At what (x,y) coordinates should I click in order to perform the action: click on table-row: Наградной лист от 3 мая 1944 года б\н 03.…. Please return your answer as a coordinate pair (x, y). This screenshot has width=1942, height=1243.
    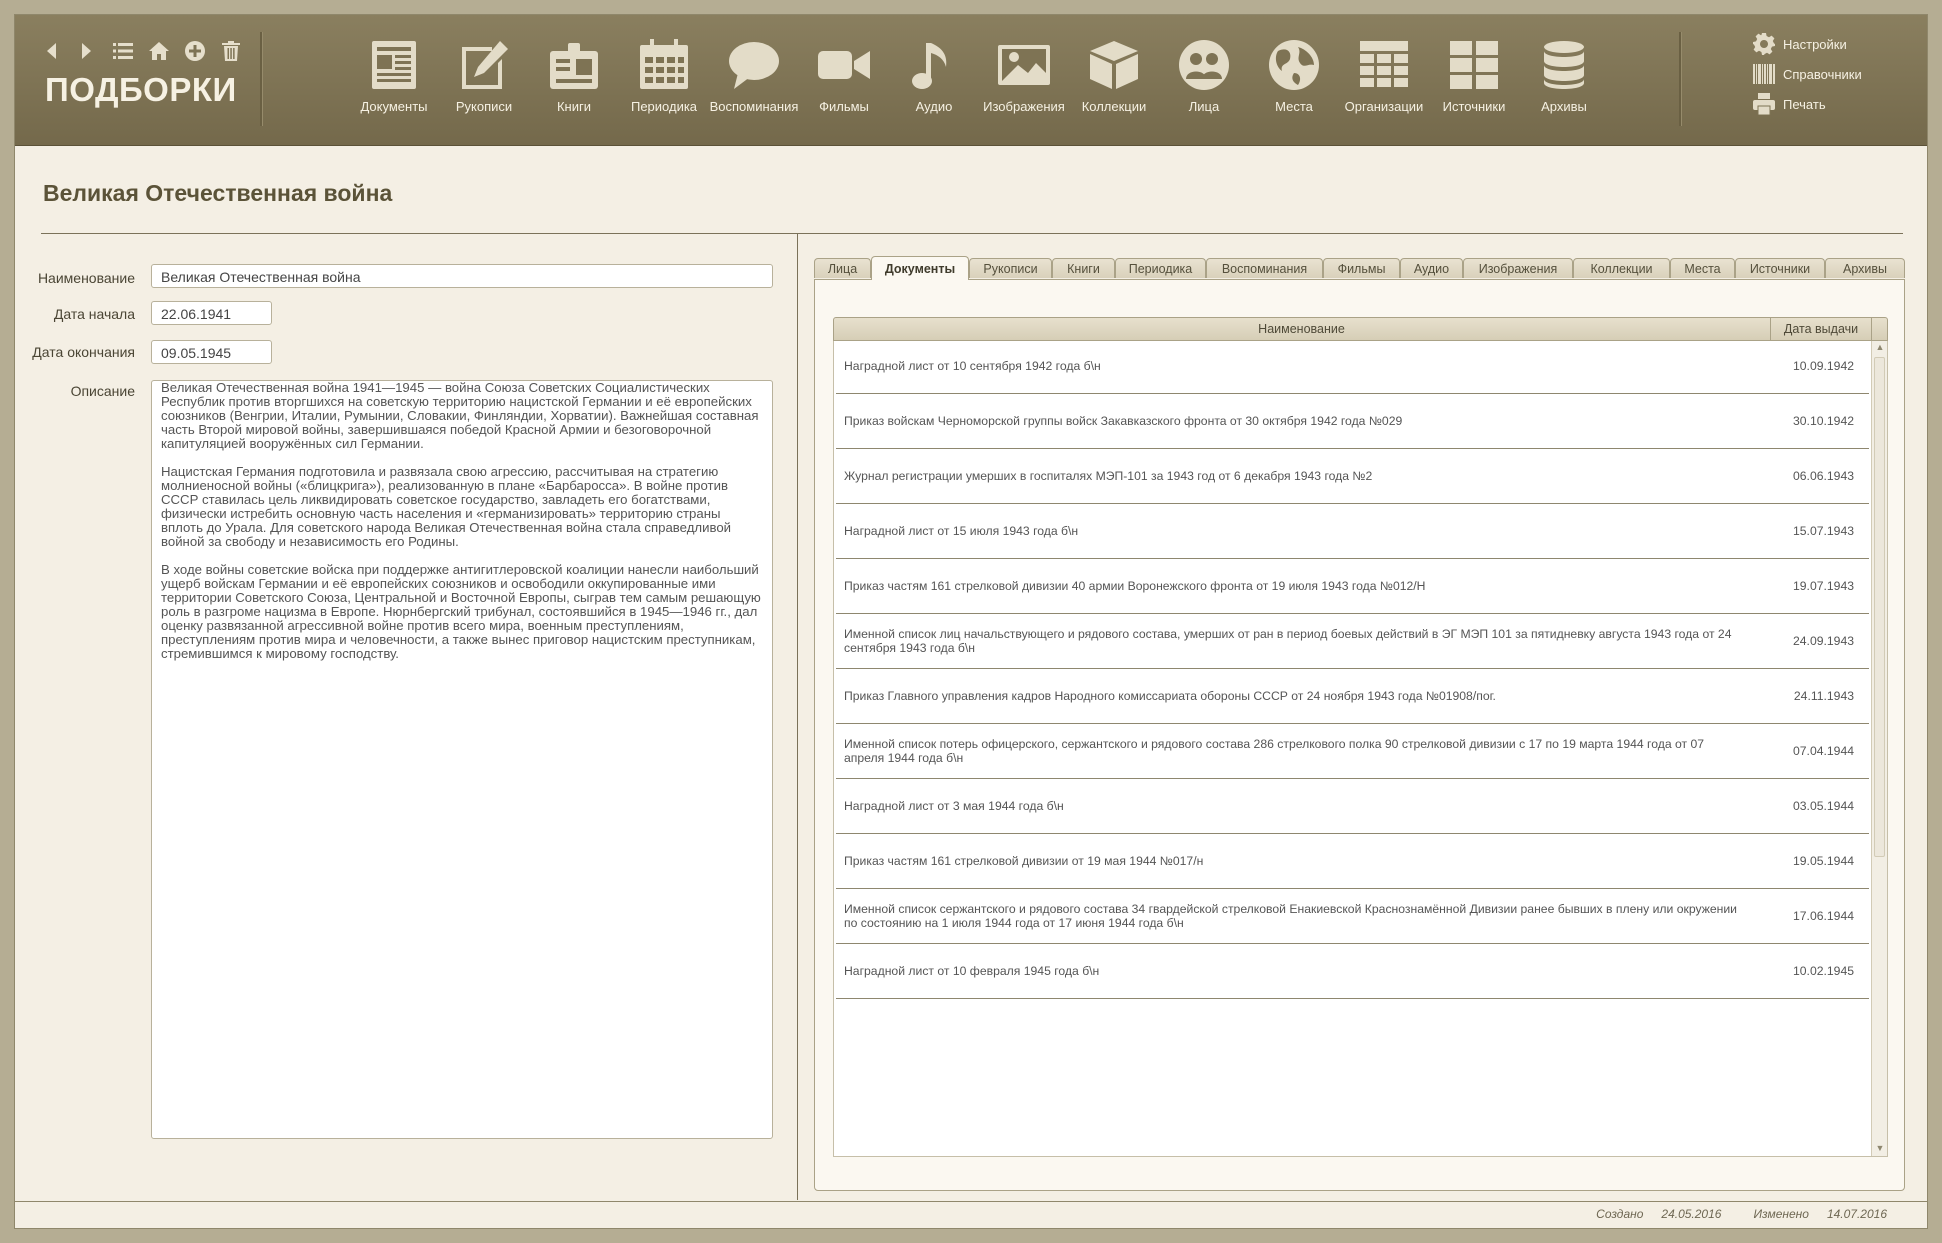
    Looking at the image, I should click on (1352, 806).